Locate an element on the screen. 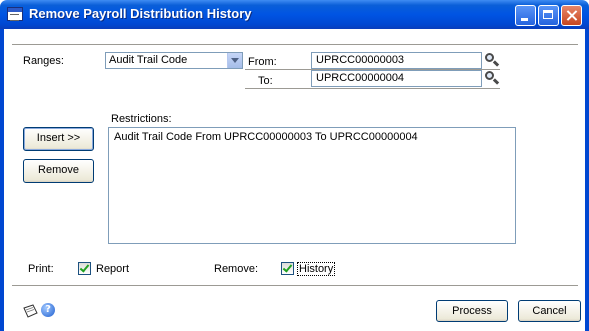 The width and height of the screenshot is (589, 331). ranges-label: Ranges: is located at coordinates (43, 61).